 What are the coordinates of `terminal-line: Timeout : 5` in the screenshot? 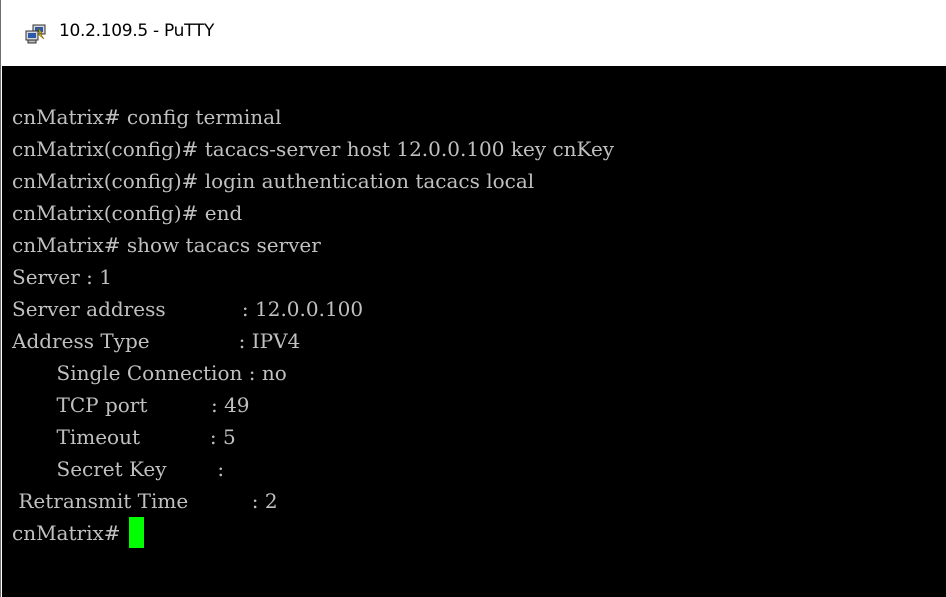 It's located at (124, 437).